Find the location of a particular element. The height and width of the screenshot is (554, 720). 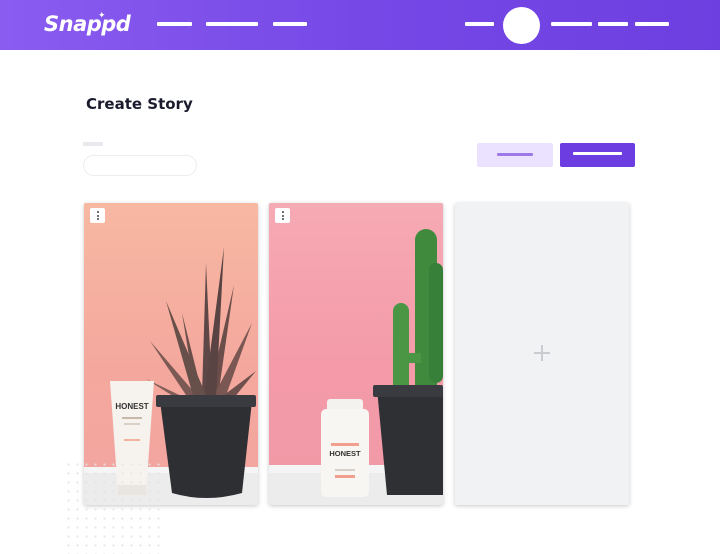

secondary-button-label is located at coordinates (515, 154).